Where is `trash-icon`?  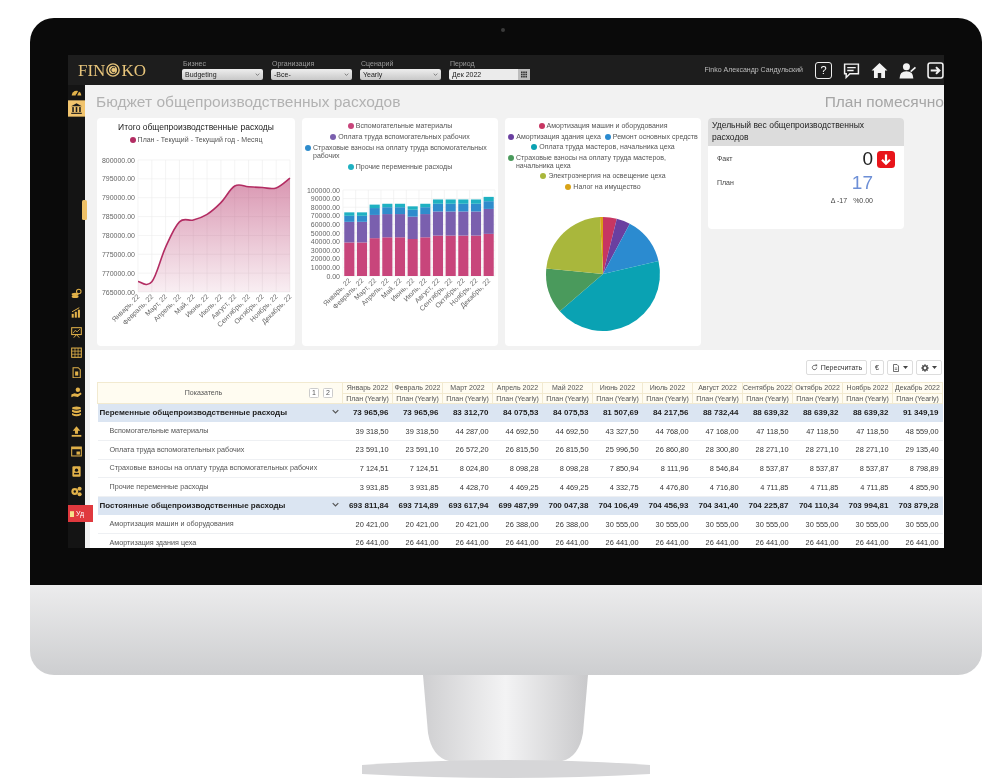
trash-icon is located at coordinates (72, 513).